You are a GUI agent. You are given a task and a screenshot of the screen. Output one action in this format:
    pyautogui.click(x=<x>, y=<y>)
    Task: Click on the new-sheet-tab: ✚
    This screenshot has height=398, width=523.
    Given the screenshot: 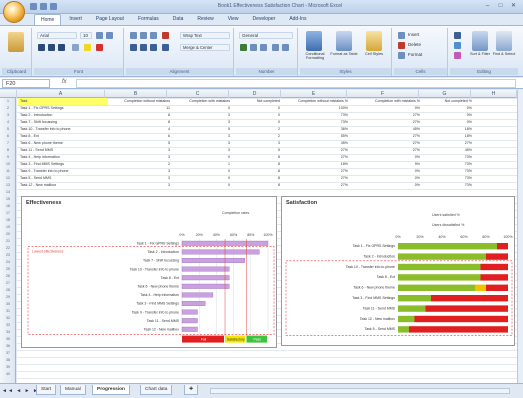 What is the action you would take?
    pyautogui.click(x=191, y=390)
    